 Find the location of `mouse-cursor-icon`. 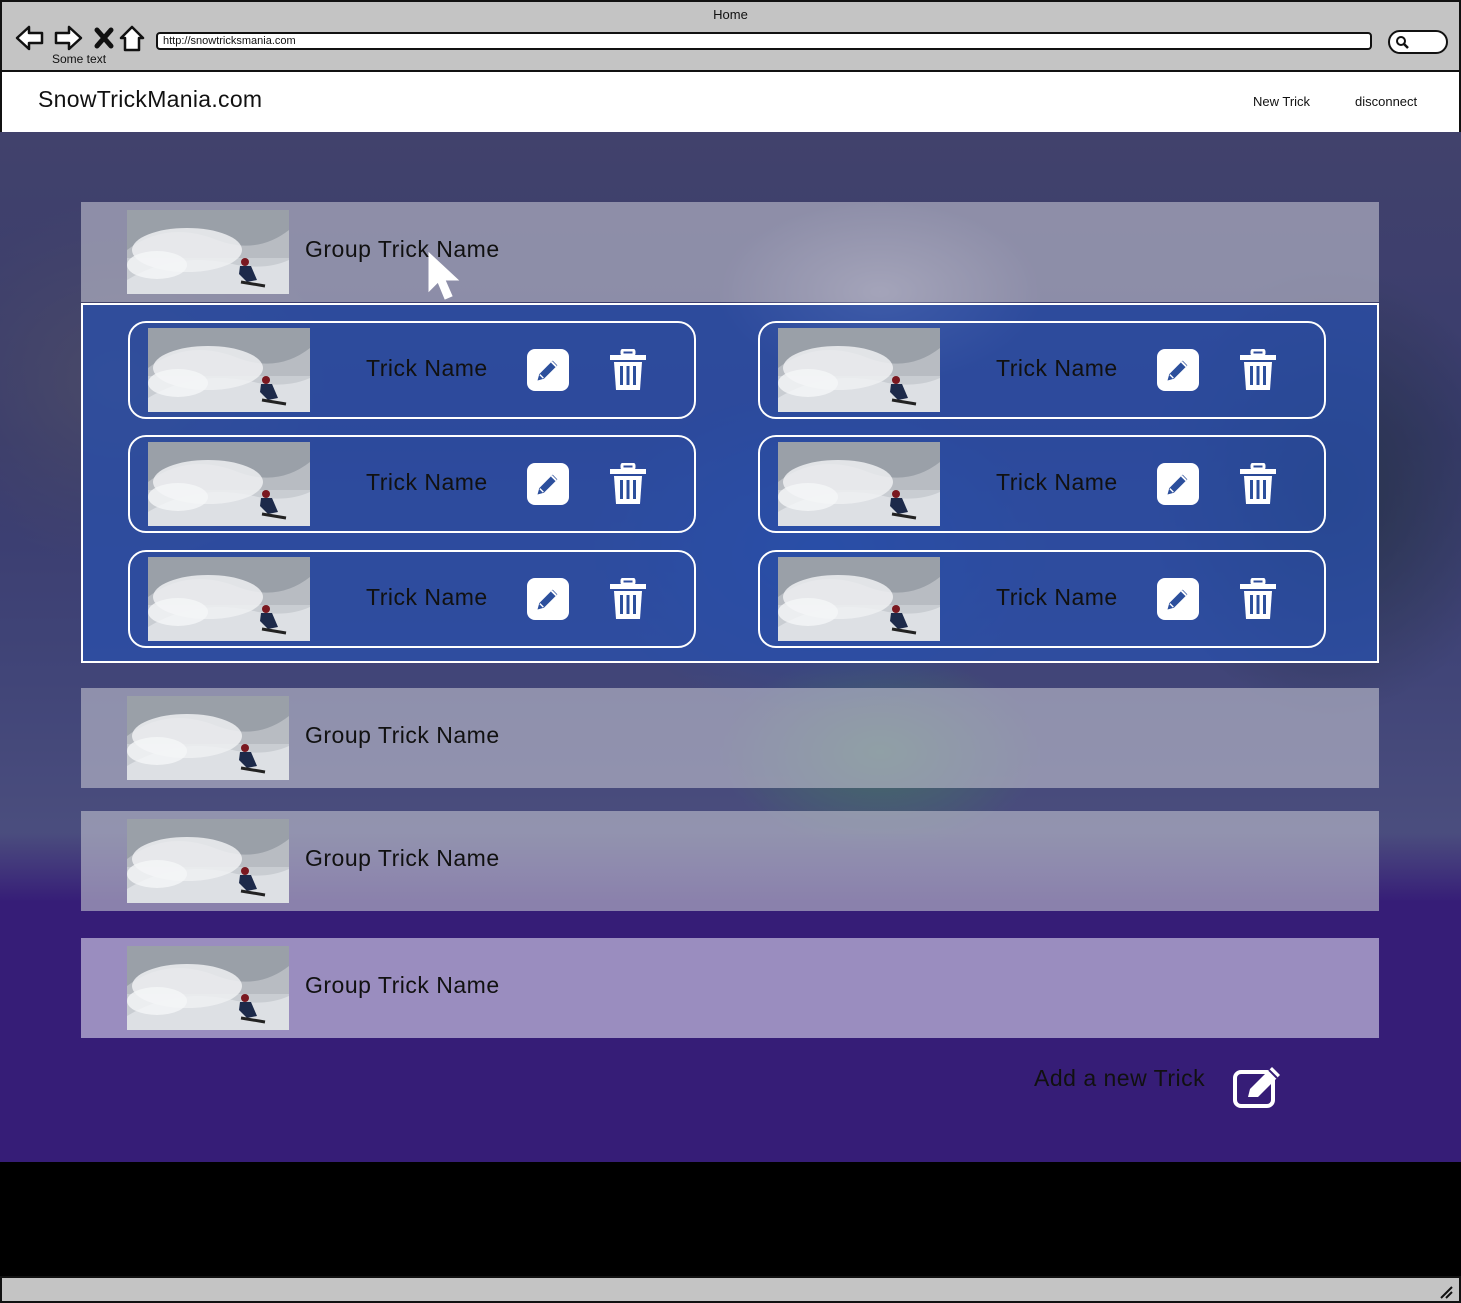

mouse-cursor-icon is located at coordinates (444, 275).